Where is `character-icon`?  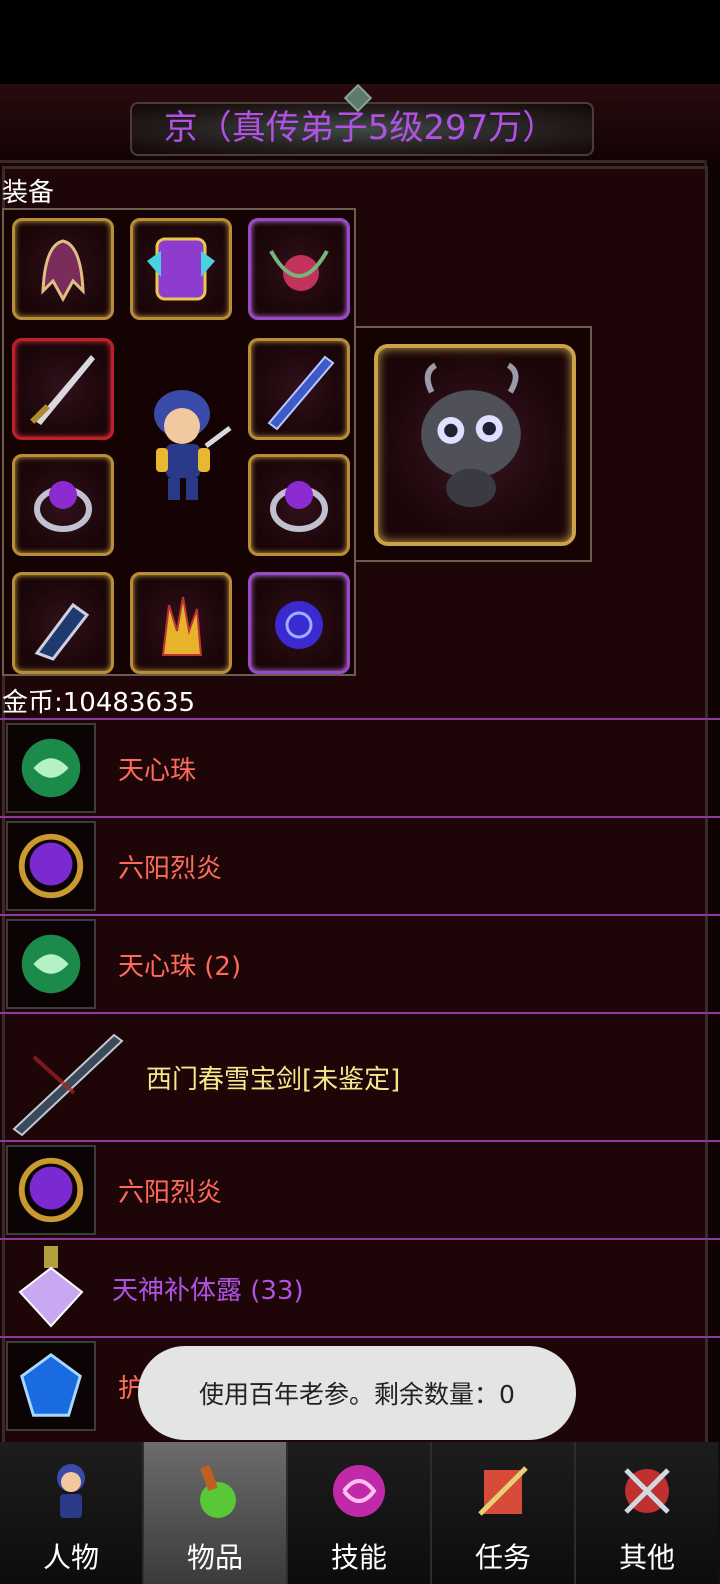 character-icon is located at coordinates (71, 1491).